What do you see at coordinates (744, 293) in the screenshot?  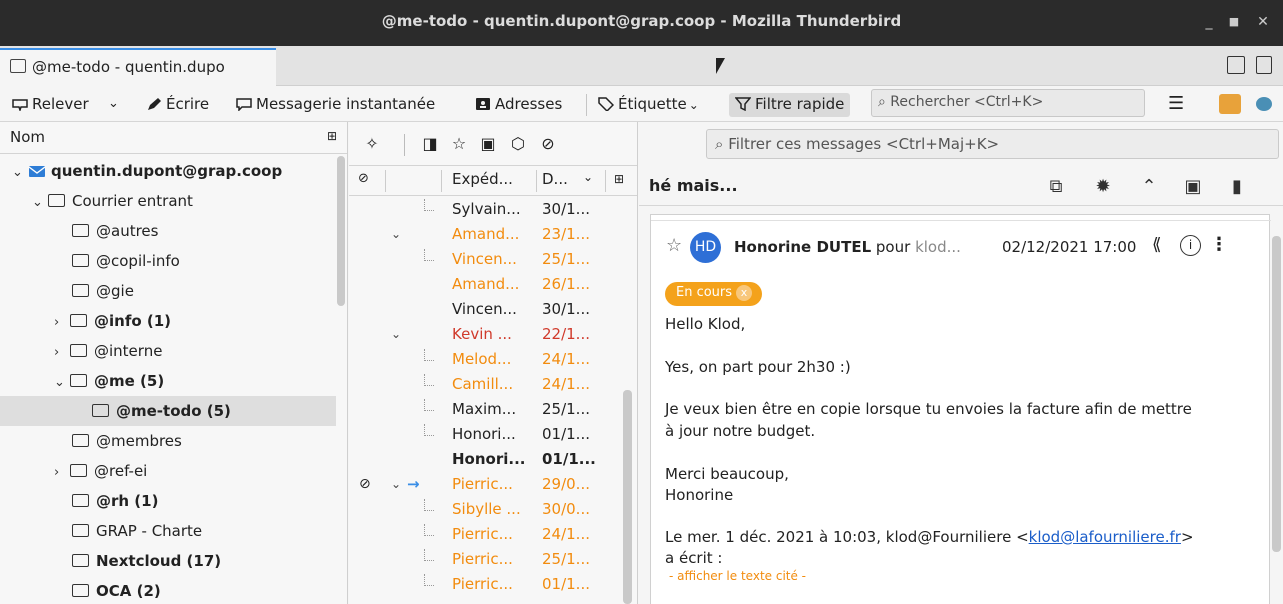 I see `remove-tag-icon: x` at bounding box center [744, 293].